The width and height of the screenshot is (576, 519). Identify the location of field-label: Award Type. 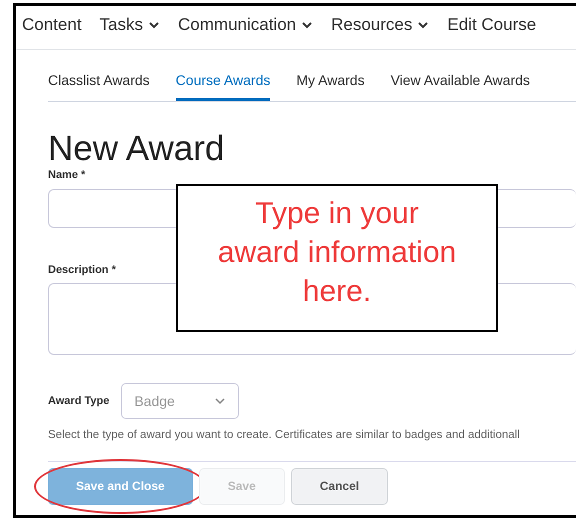
(79, 400).